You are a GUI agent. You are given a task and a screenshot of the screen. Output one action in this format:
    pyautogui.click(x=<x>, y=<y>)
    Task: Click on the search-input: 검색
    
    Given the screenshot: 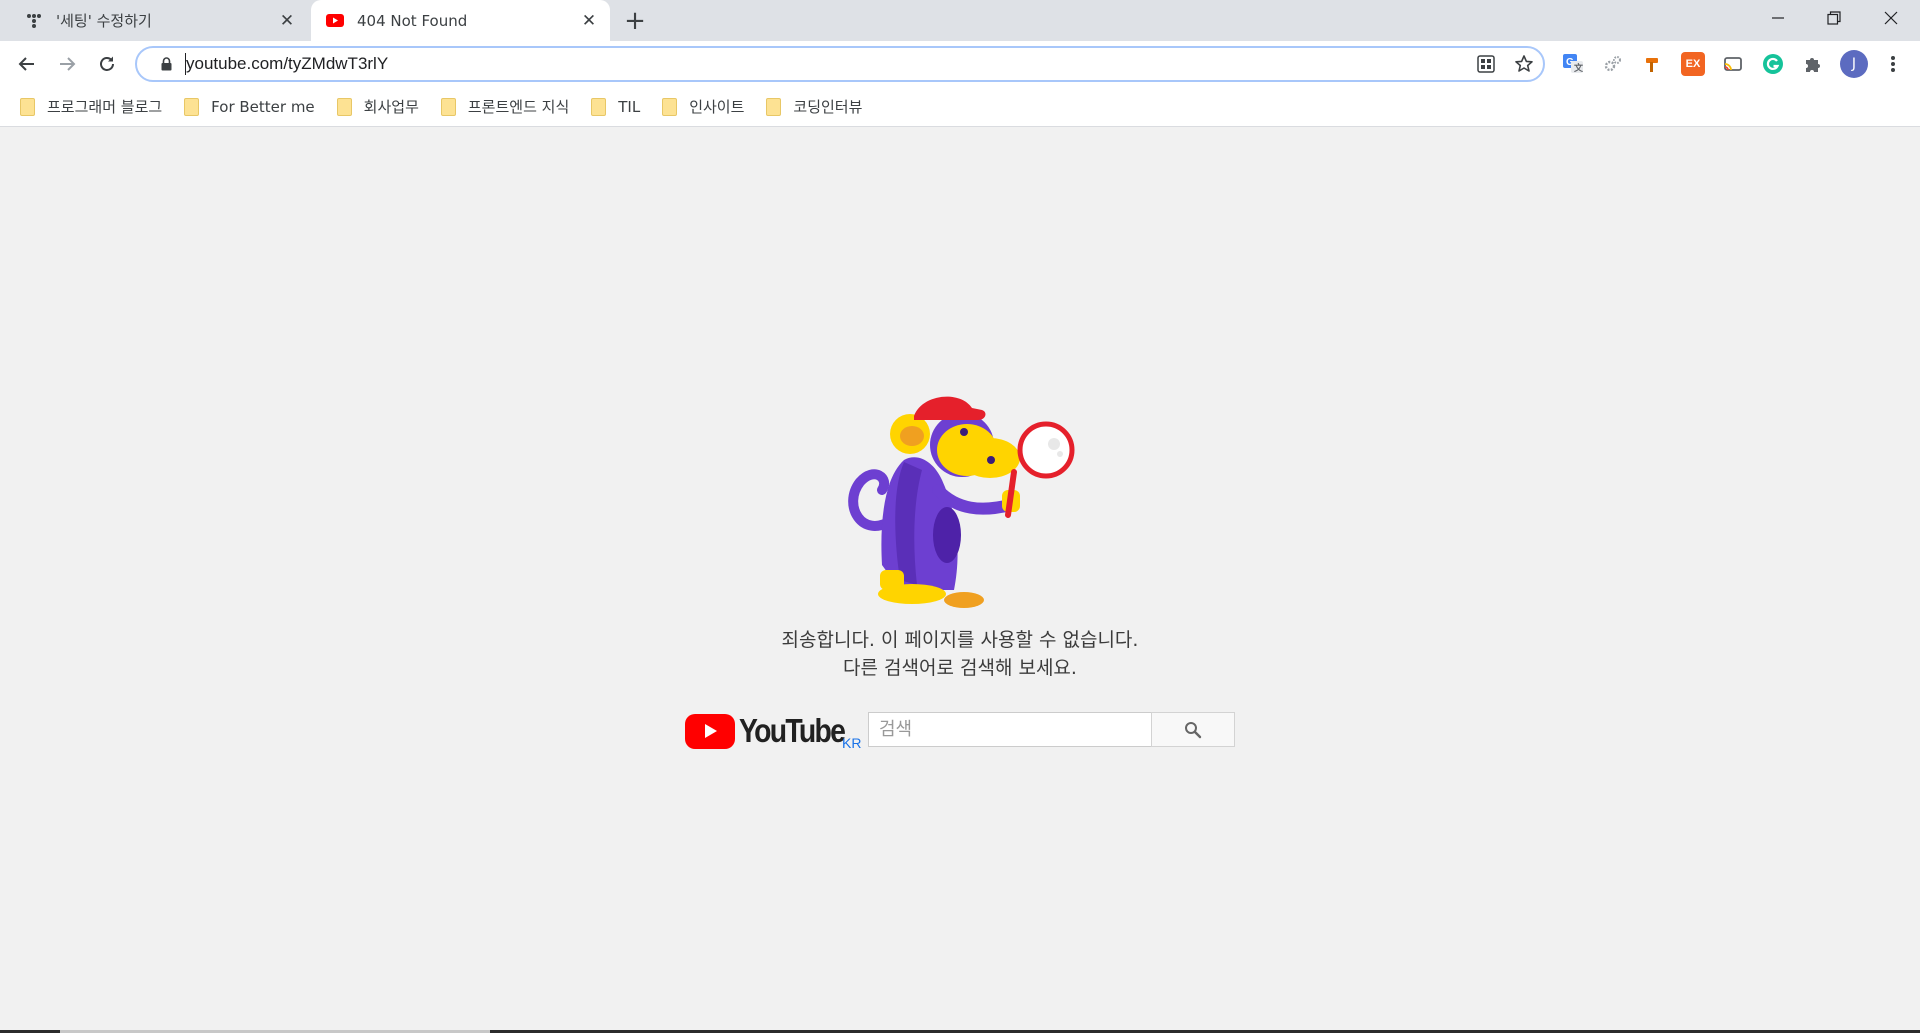 What is the action you would take?
    pyautogui.click(x=1010, y=729)
    